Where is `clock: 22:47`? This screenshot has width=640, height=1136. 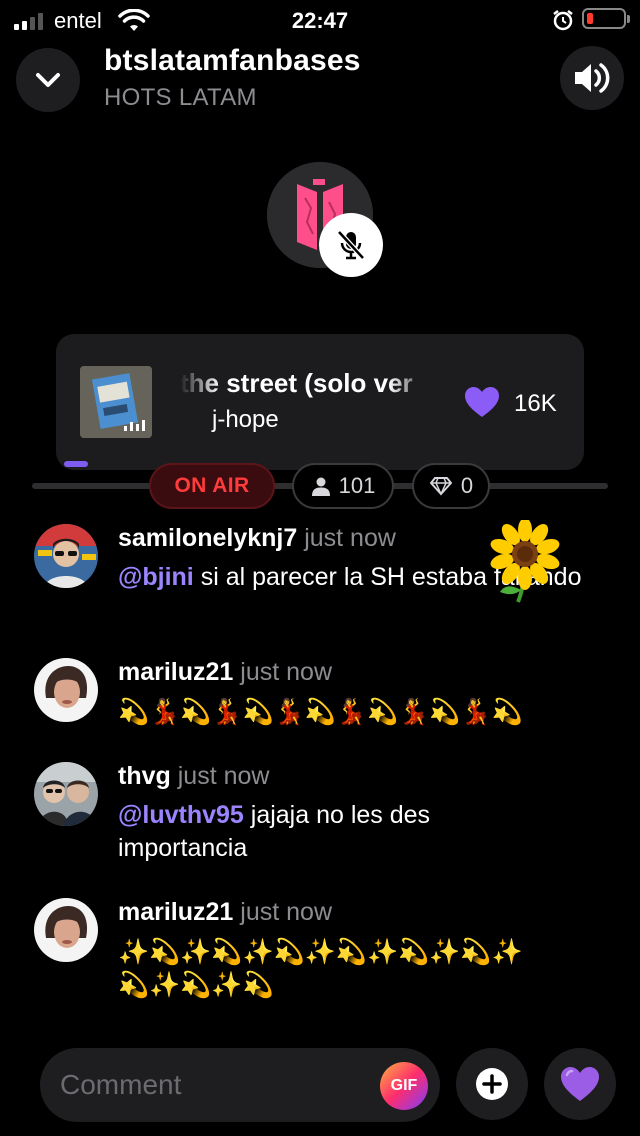
clock: 22:47 is located at coordinates (320, 20).